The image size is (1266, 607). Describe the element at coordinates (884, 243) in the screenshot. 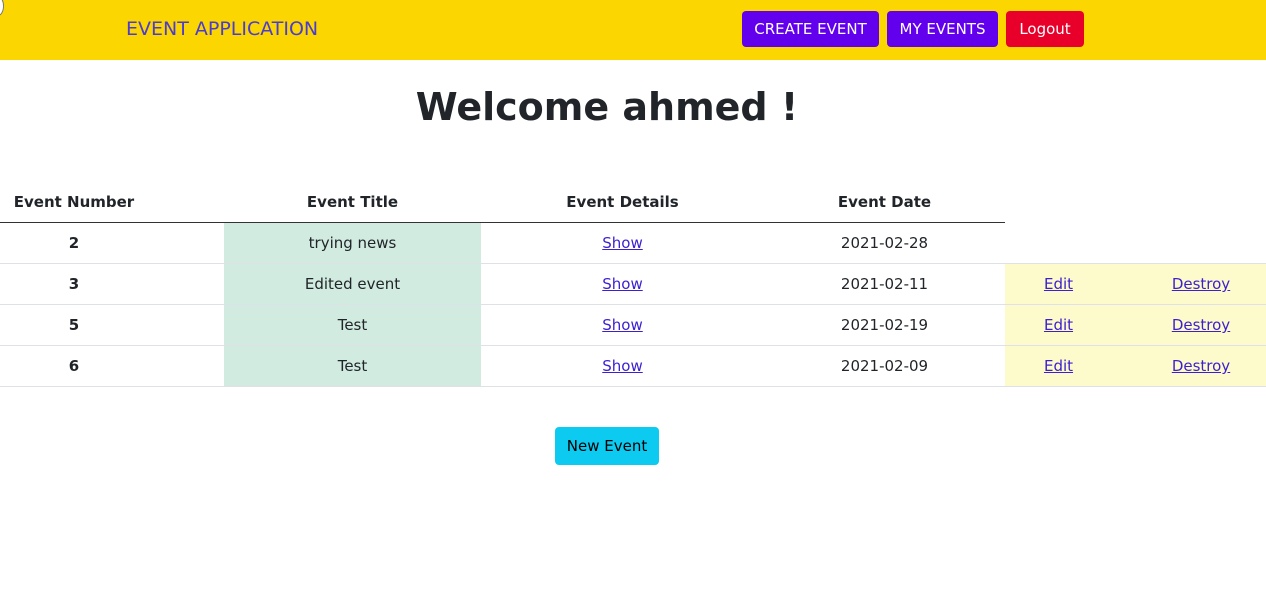

I see `event-date-cell: 2021-02-28` at that location.